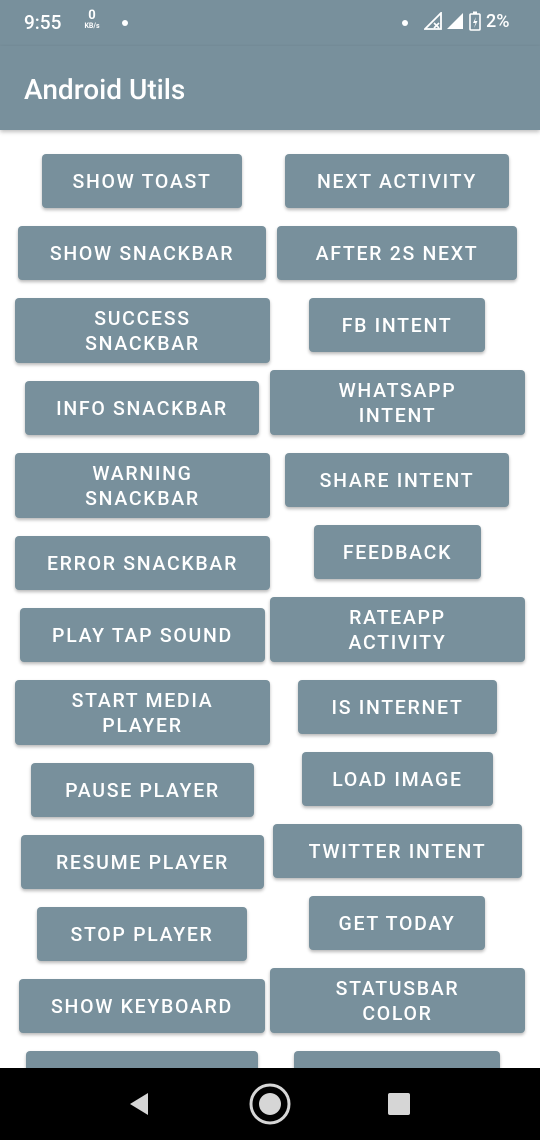 The height and width of the screenshot is (1140, 540). I want to click on is-internet-button: IS INTERNET, so click(397, 707).